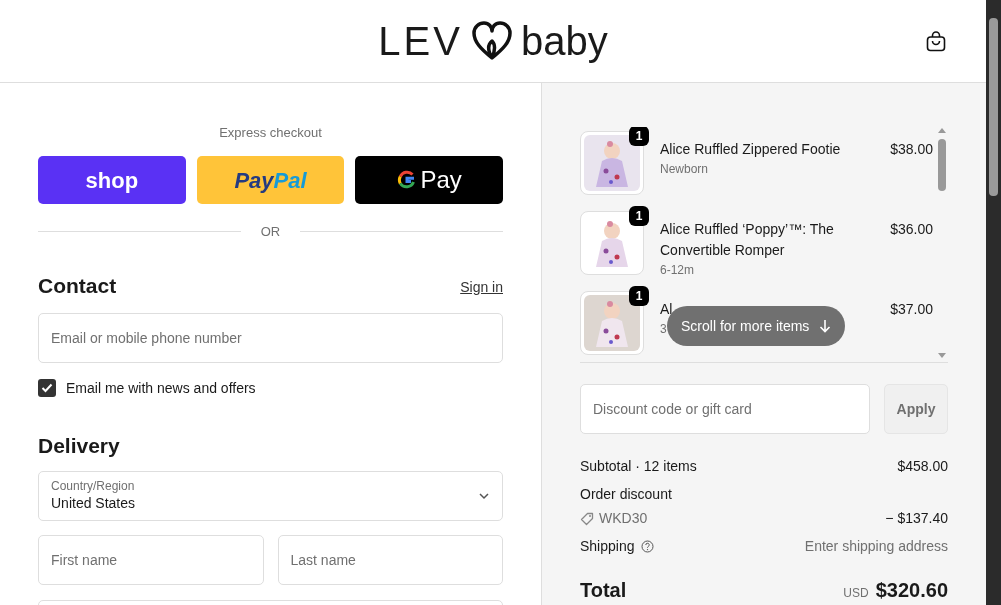 The height and width of the screenshot is (605, 1001). Describe the element at coordinates (626, 494) in the screenshot. I see `summary-label: Order discount` at that location.